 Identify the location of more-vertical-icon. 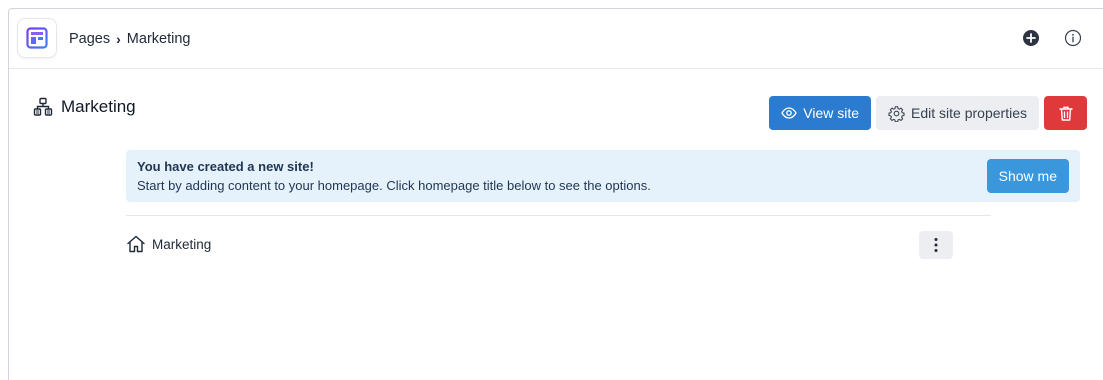
(936, 245).